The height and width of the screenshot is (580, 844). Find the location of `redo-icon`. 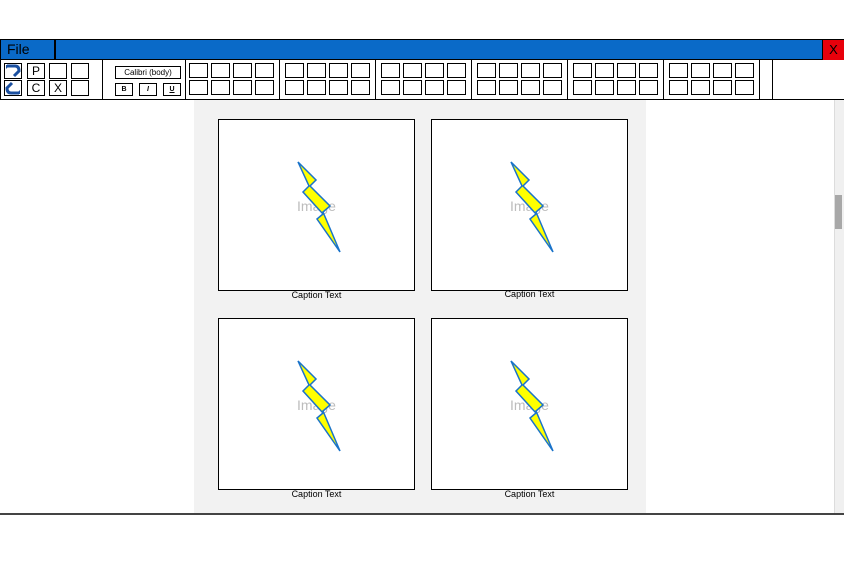

redo-icon is located at coordinates (12, 88).